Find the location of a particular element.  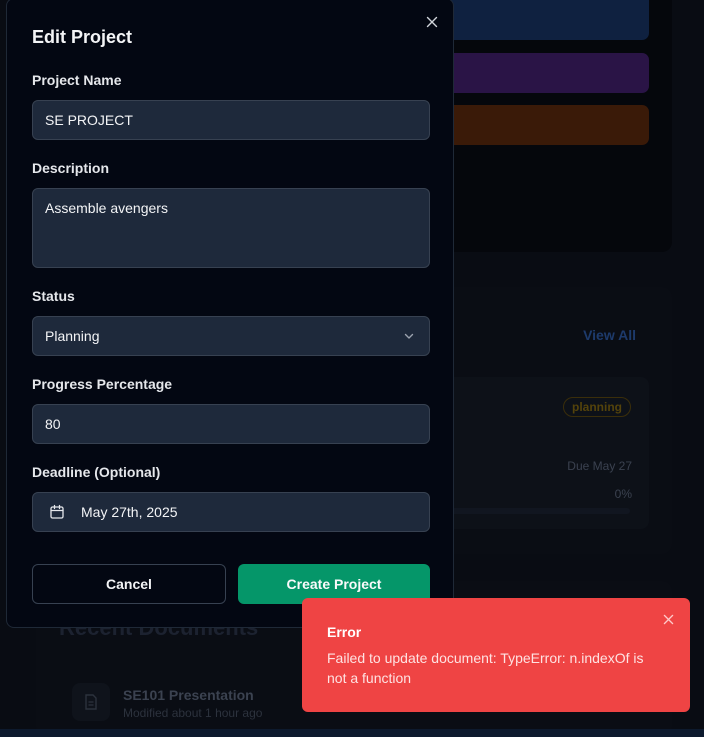

project-progress-text: 0% is located at coordinates (623, 494).